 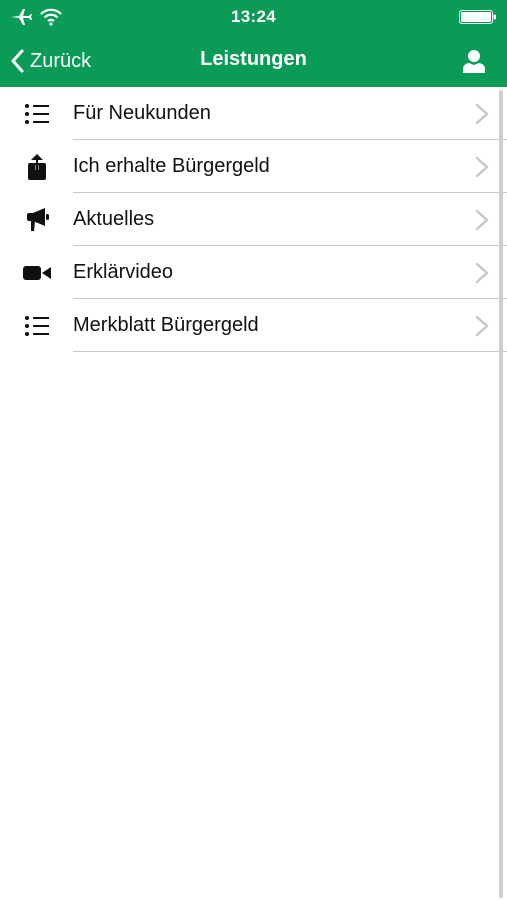 What do you see at coordinates (474, 61) in the screenshot?
I see `user-icon` at bounding box center [474, 61].